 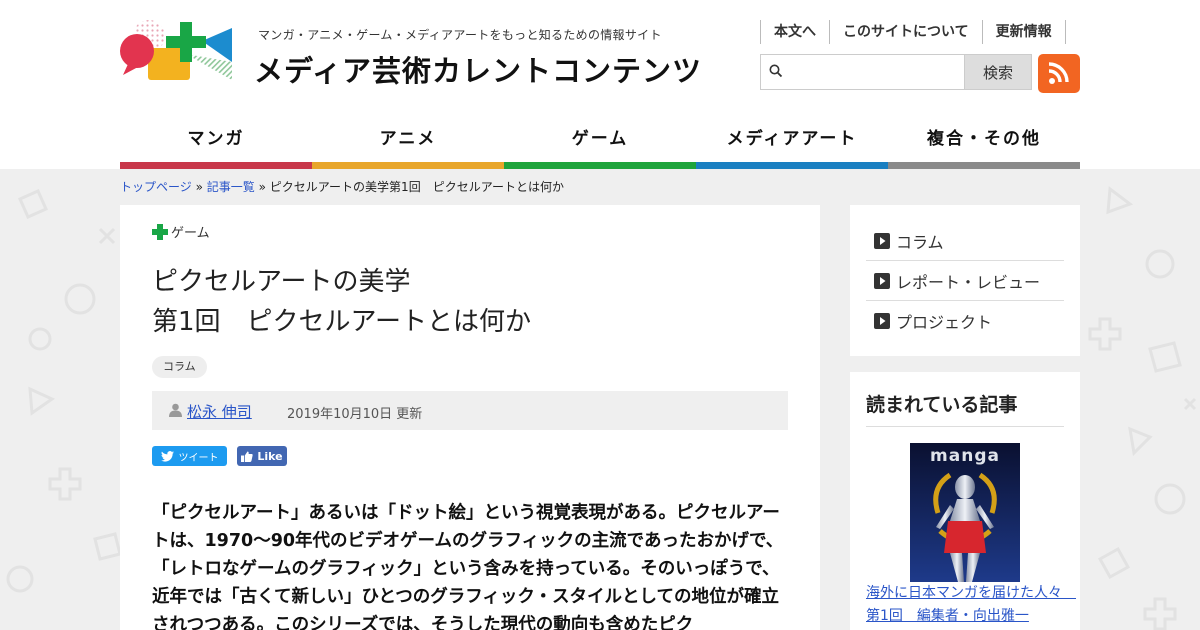 I want to click on article-meta: 松永 伸司 2019年10月10日 更新, so click(x=470, y=410).